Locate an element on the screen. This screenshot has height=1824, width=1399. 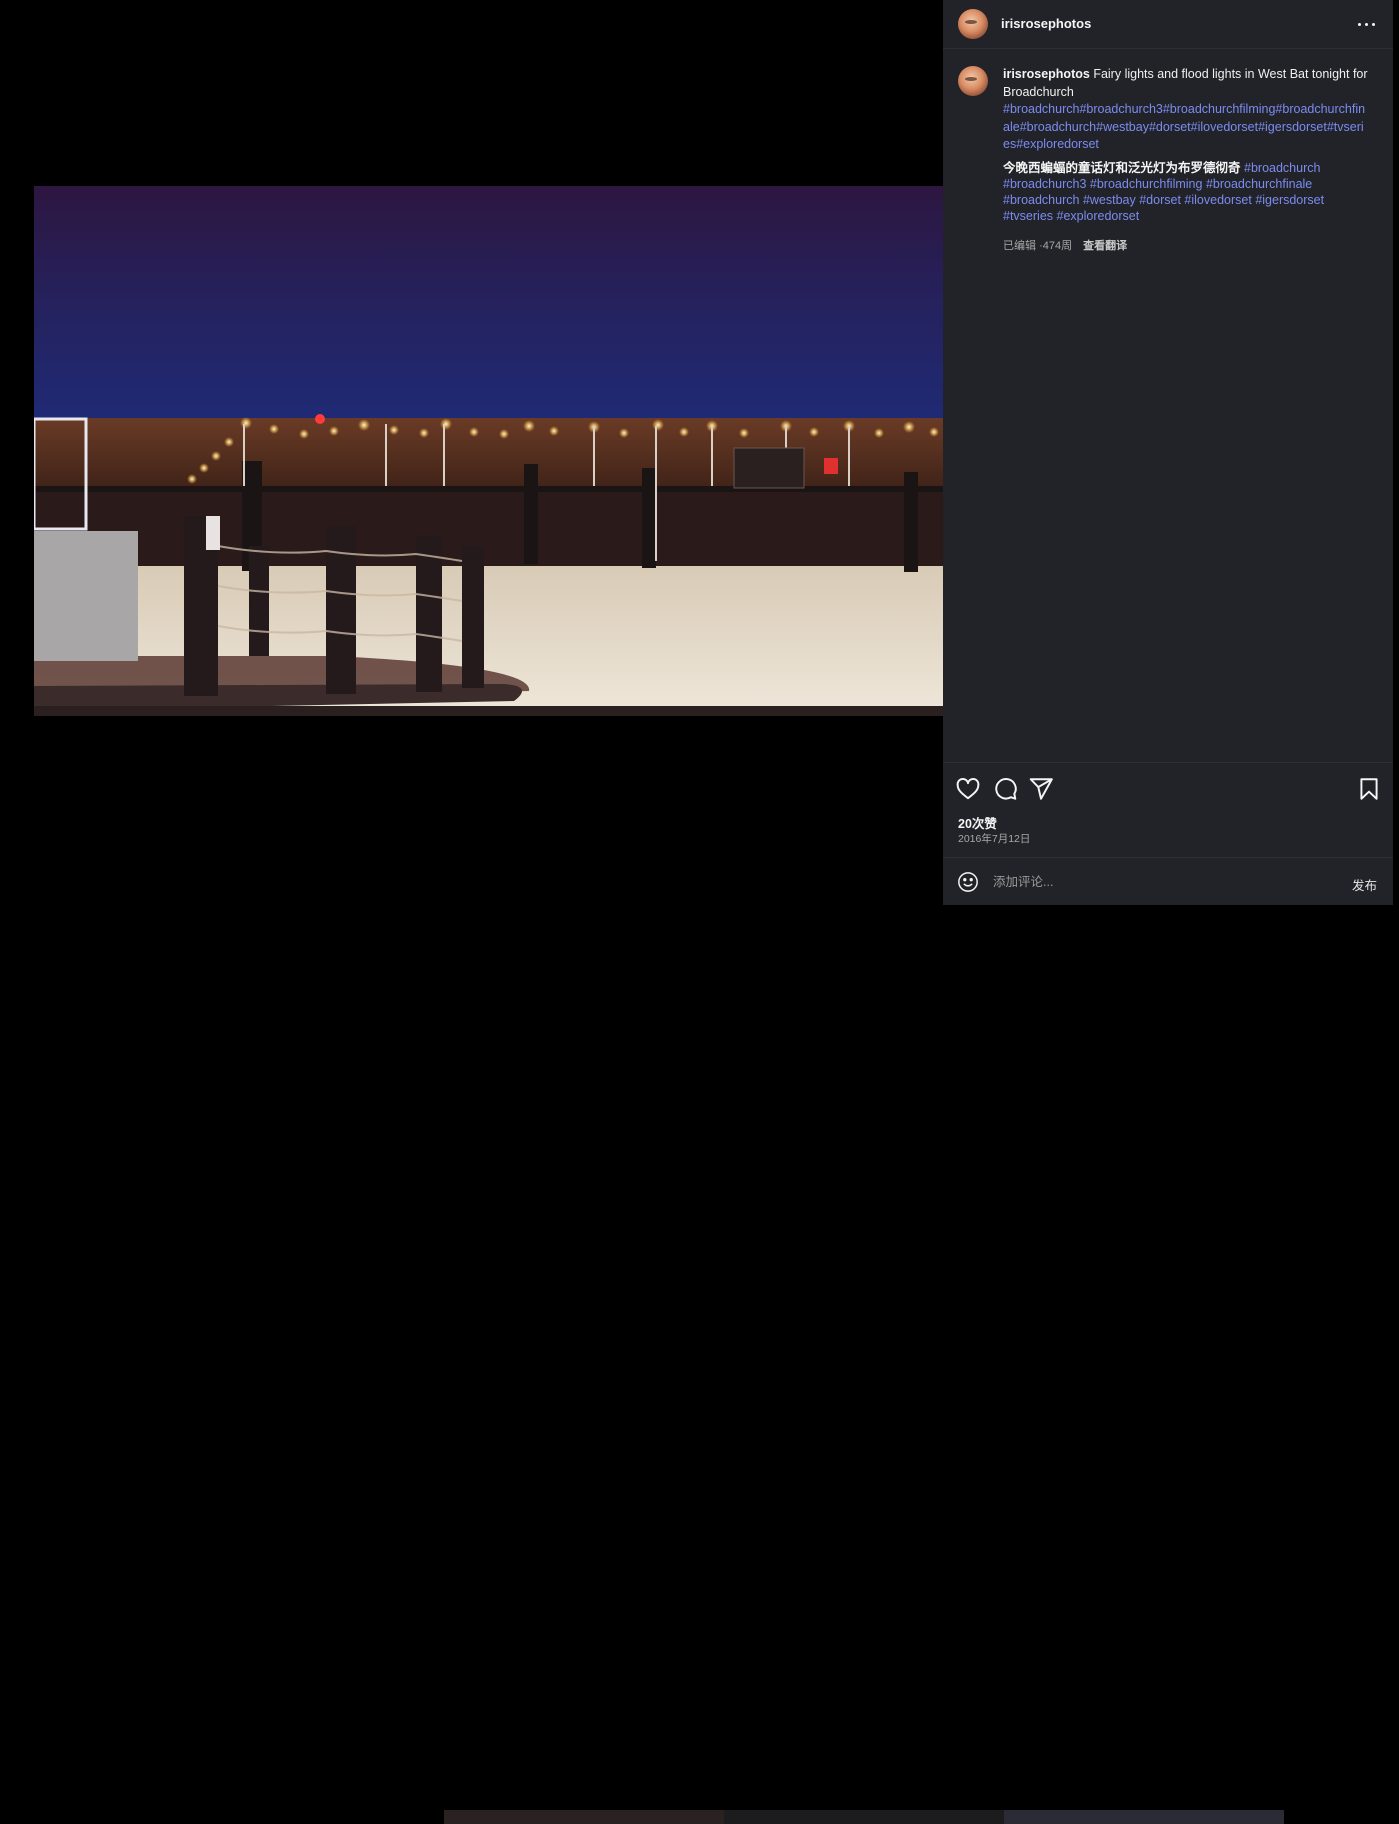
bookmark-icon is located at coordinates (1369, 789).